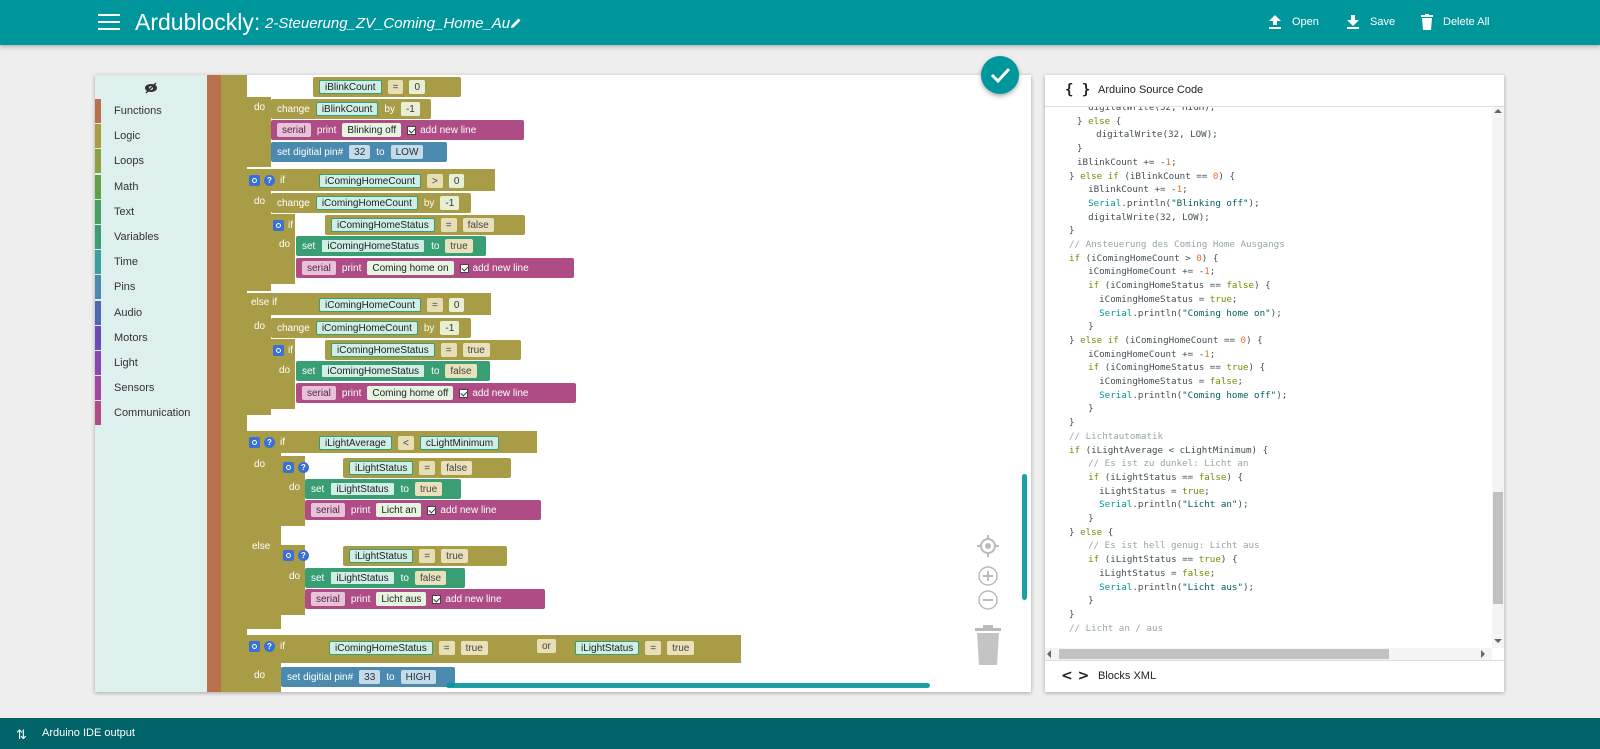 This screenshot has height=749, width=1600. What do you see at coordinates (350, 87) in the screenshot?
I see `var-field: iBlinkCount` at bounding box center [350, 87].